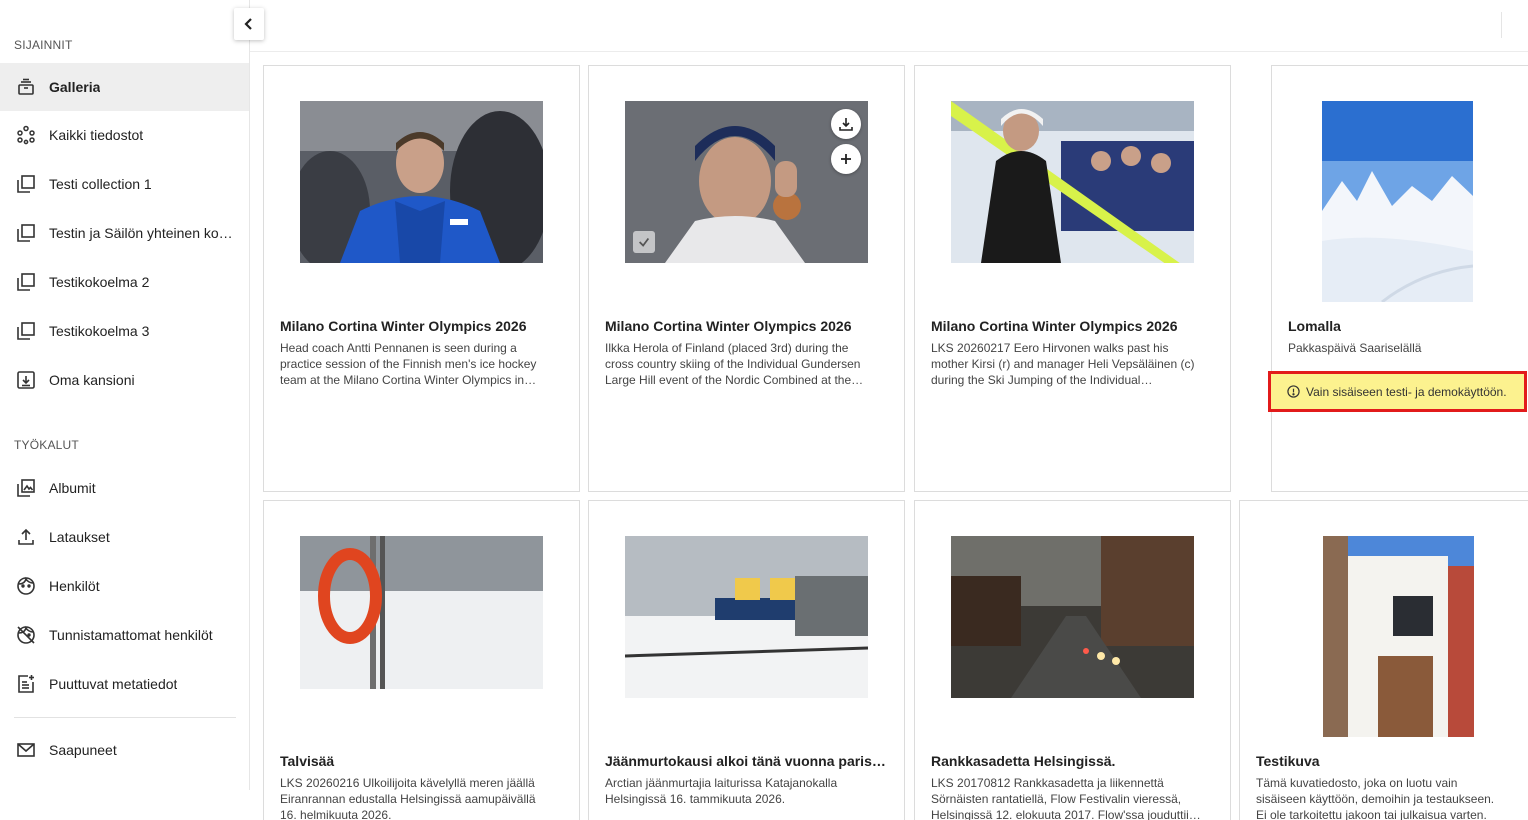 Image resolution: width=1528 pixels, height=820 pixels. Describe the element at coordinates (43, 45) in the screenshot. I see `section-title-locations: SIJAINNIT` at that location.